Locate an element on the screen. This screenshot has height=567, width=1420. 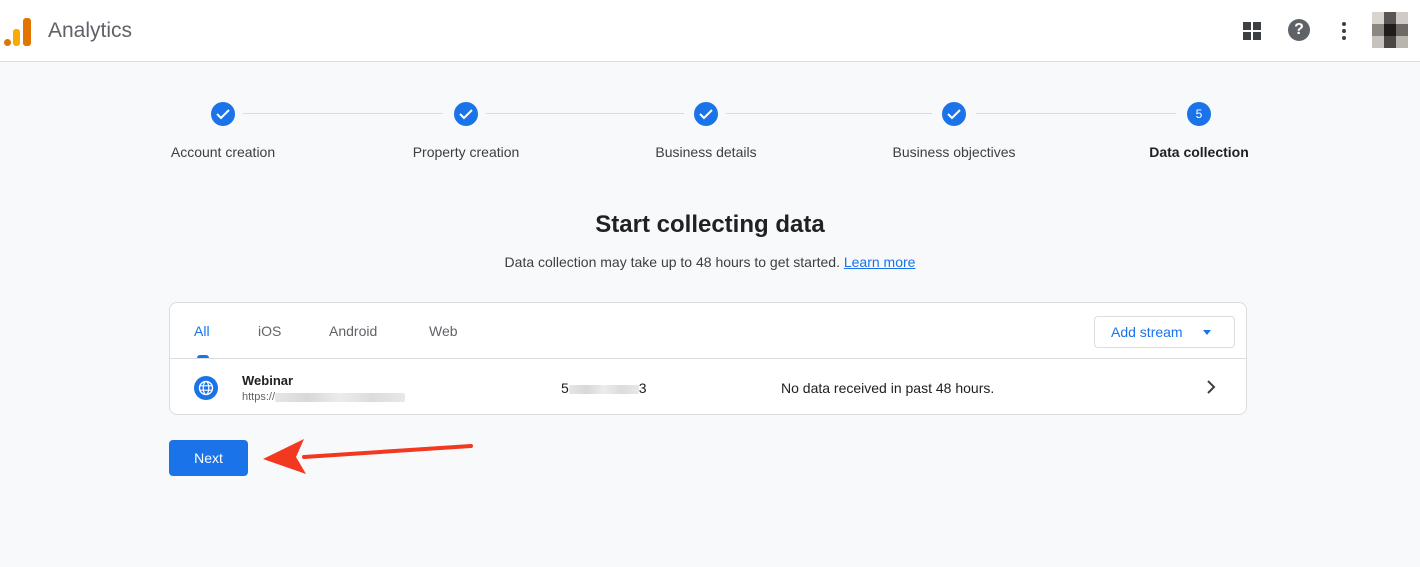
tab-android: Android is located at coordinates (353, 331).